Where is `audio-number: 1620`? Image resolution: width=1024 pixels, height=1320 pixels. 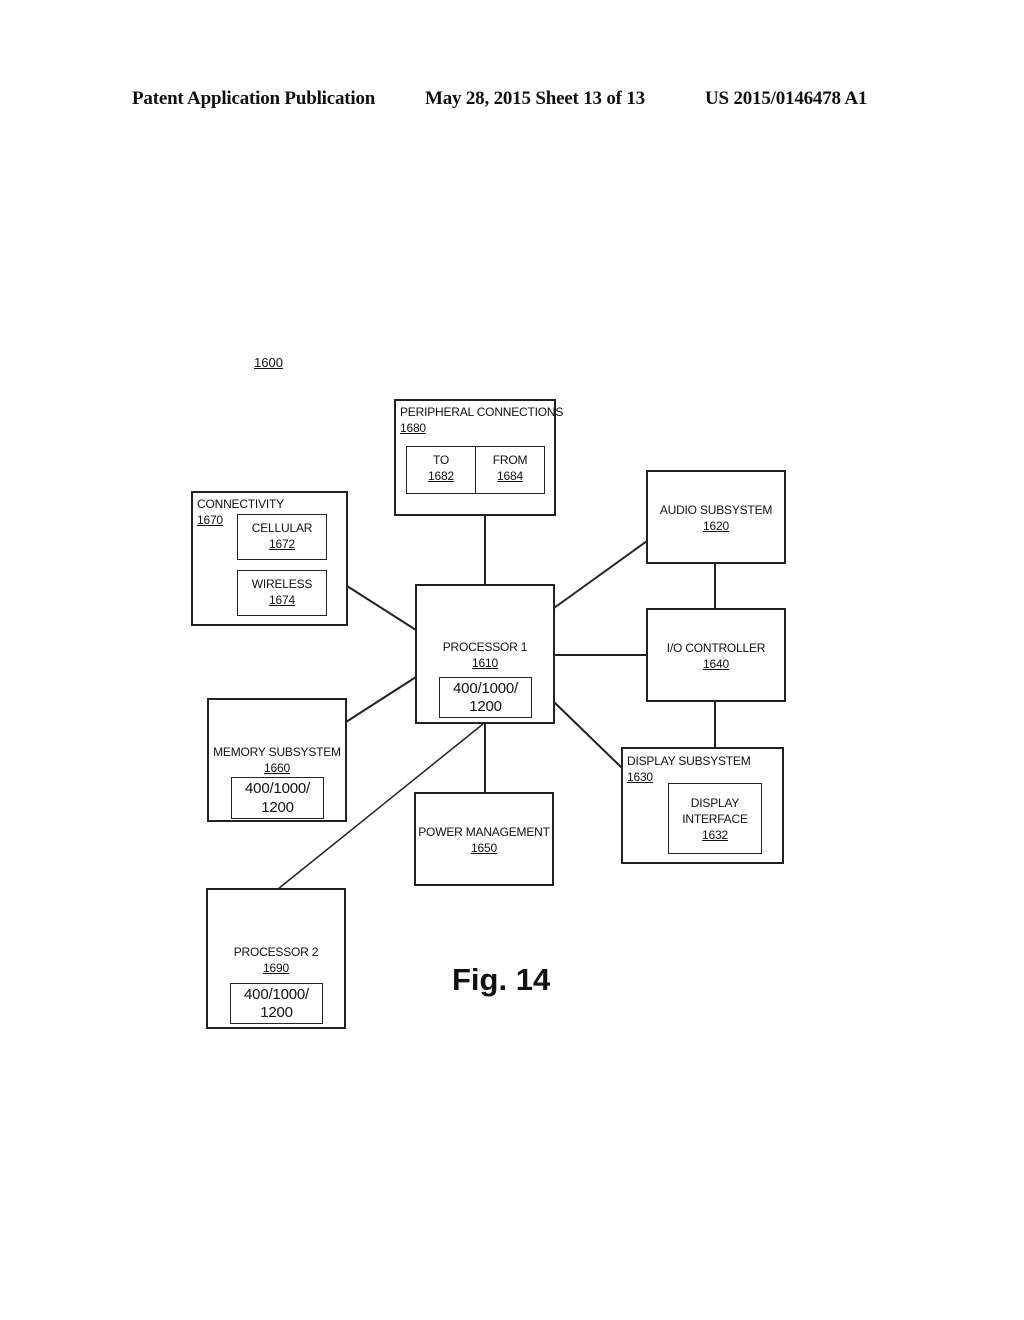 audio-number: 1620 is located at coordinates (716, 526).